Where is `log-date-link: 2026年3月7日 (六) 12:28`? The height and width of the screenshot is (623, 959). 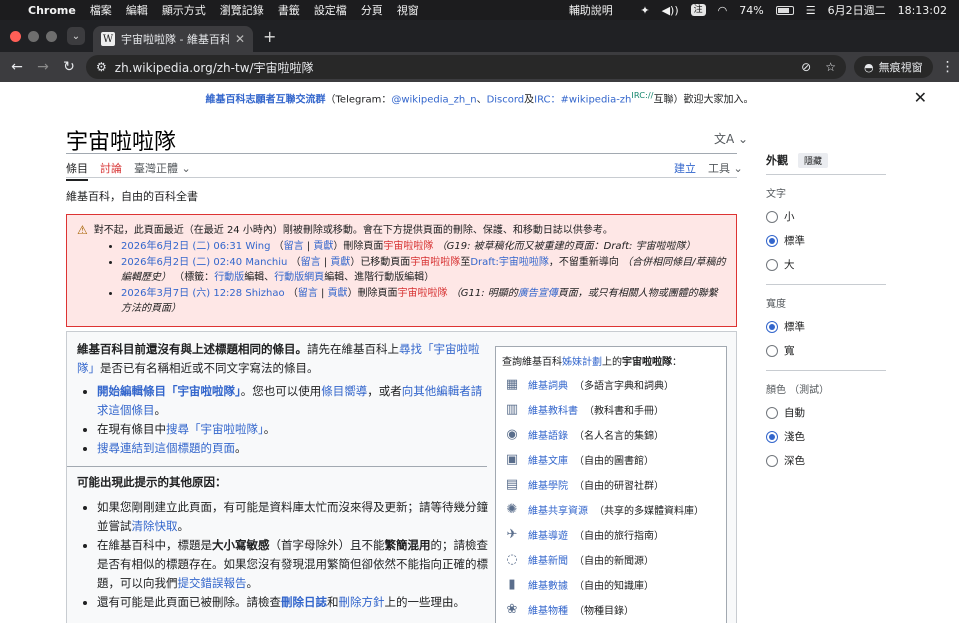 log-date-link: 2026年3月7日 (六) 12:28 is located at coordinates (181, 293).